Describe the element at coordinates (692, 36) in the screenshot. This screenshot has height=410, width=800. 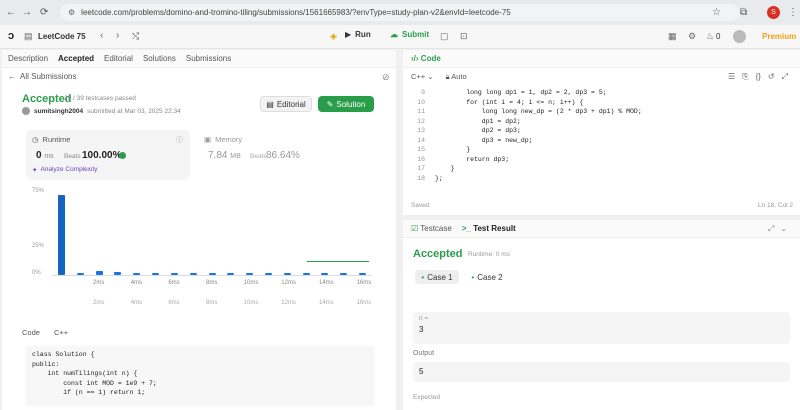
I see `settings-icon: ⚙` at that location.